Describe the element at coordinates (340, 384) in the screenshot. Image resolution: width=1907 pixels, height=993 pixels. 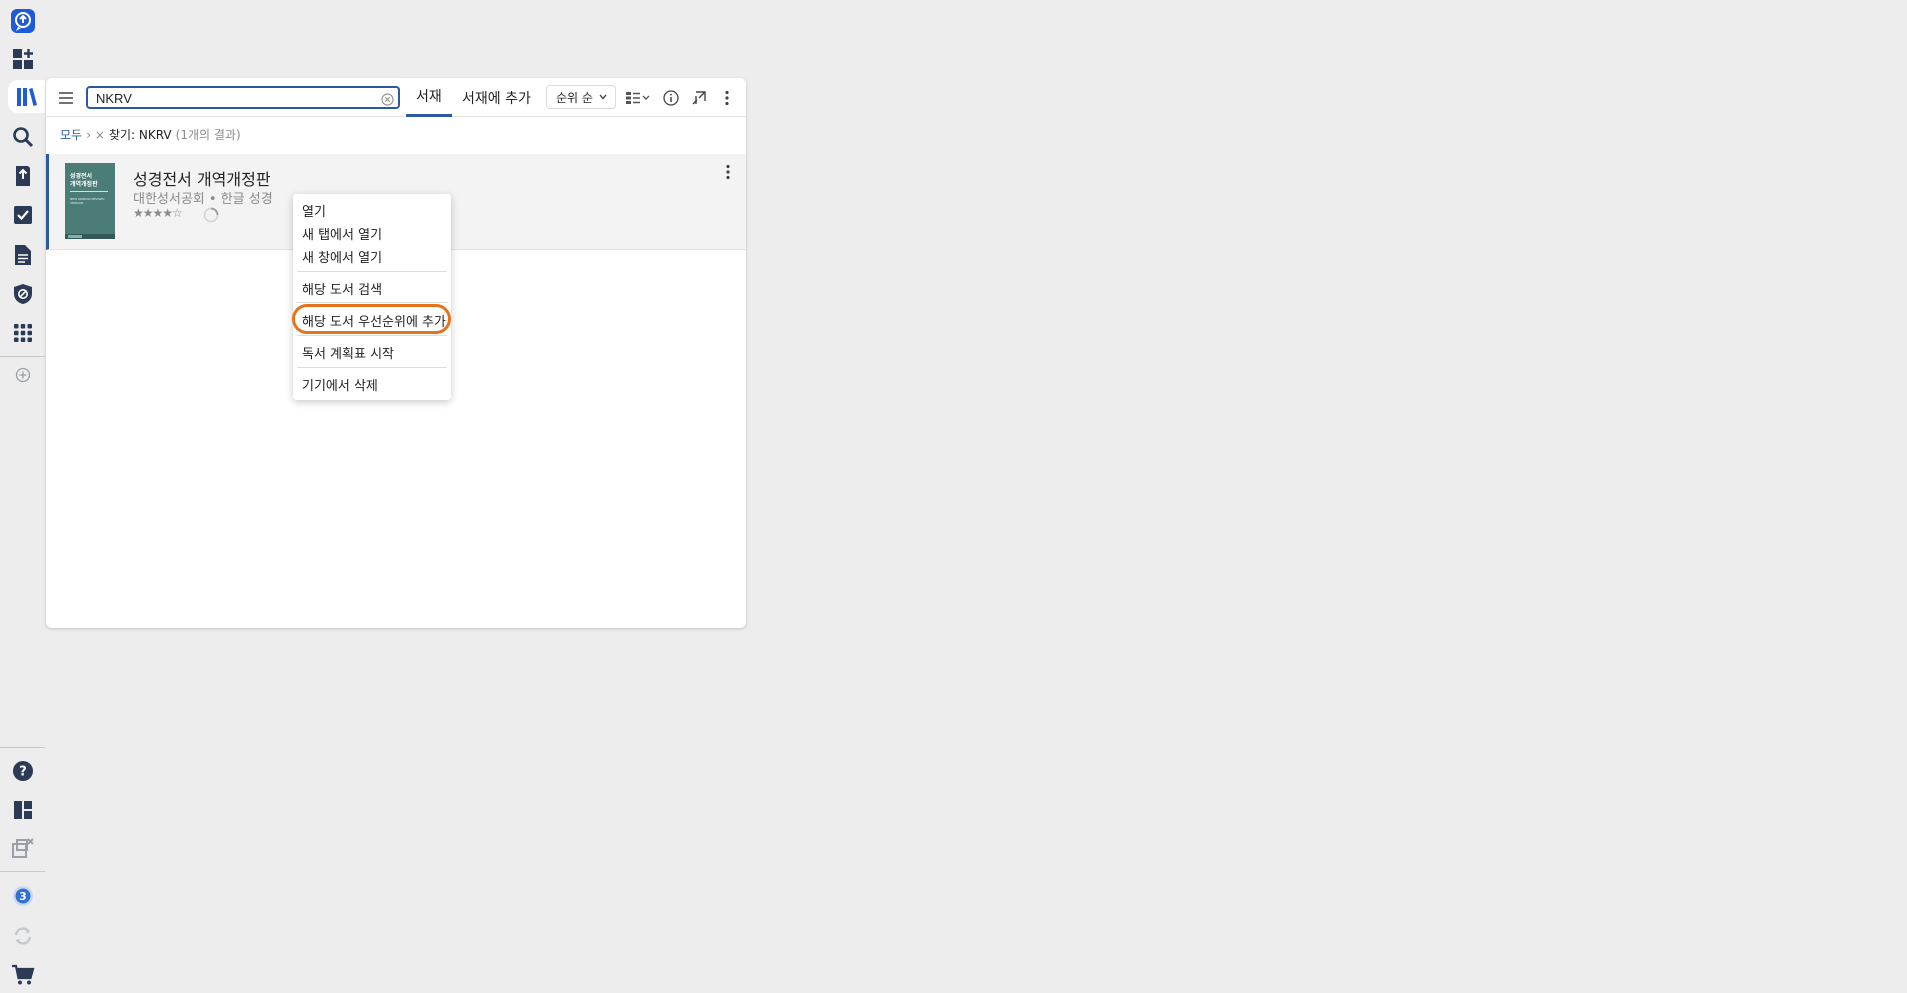
I see `menu-item-remove-from-device: 기기에서 삭제` at that location.